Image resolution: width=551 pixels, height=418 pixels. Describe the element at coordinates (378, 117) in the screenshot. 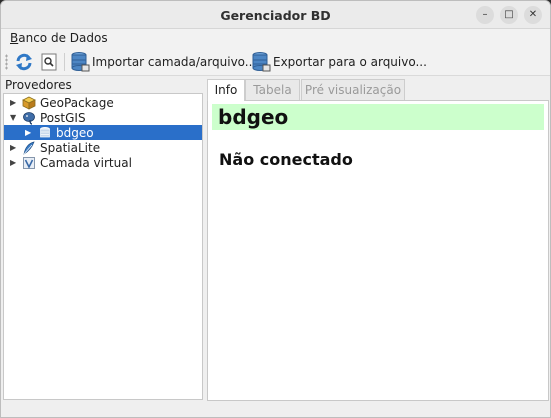

I see `db-header-banner: bdgeo` at that location.